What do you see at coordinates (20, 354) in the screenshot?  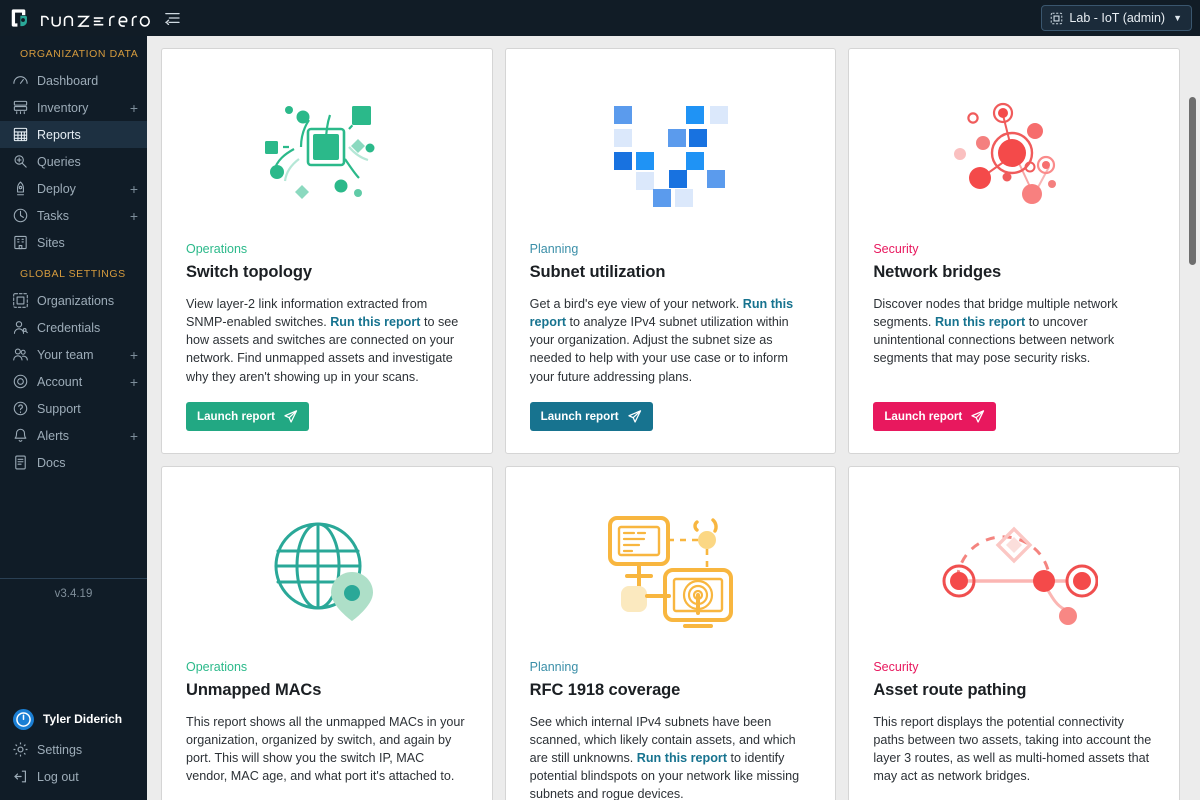 I see `team-icon` at bounding box center [20, 354].